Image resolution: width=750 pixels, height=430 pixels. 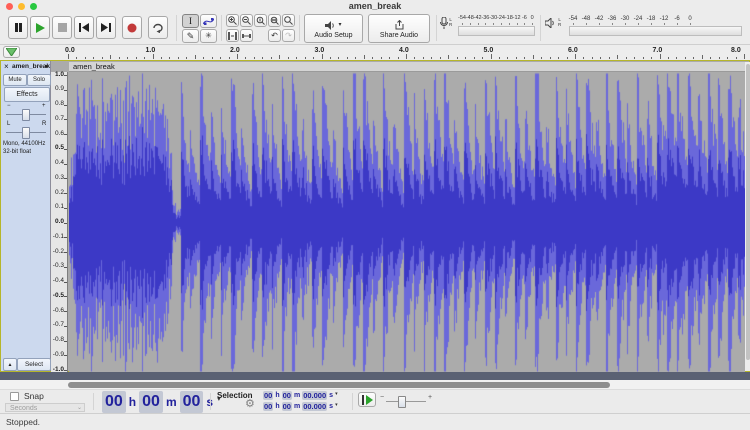 I want to click on vertical-scrollbar, so click(x=747, y=216).